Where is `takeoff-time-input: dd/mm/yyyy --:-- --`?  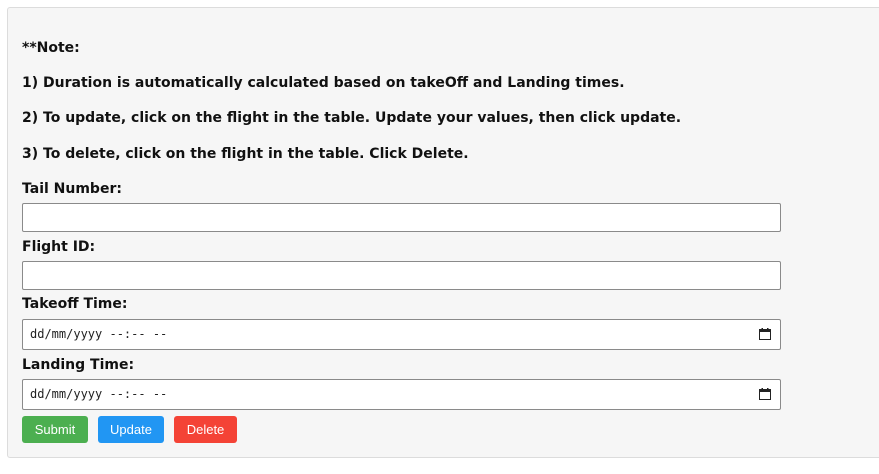
takeoff-time-input: dd/mm/yyyy --:-- -- is located at coordinates (401, 334).